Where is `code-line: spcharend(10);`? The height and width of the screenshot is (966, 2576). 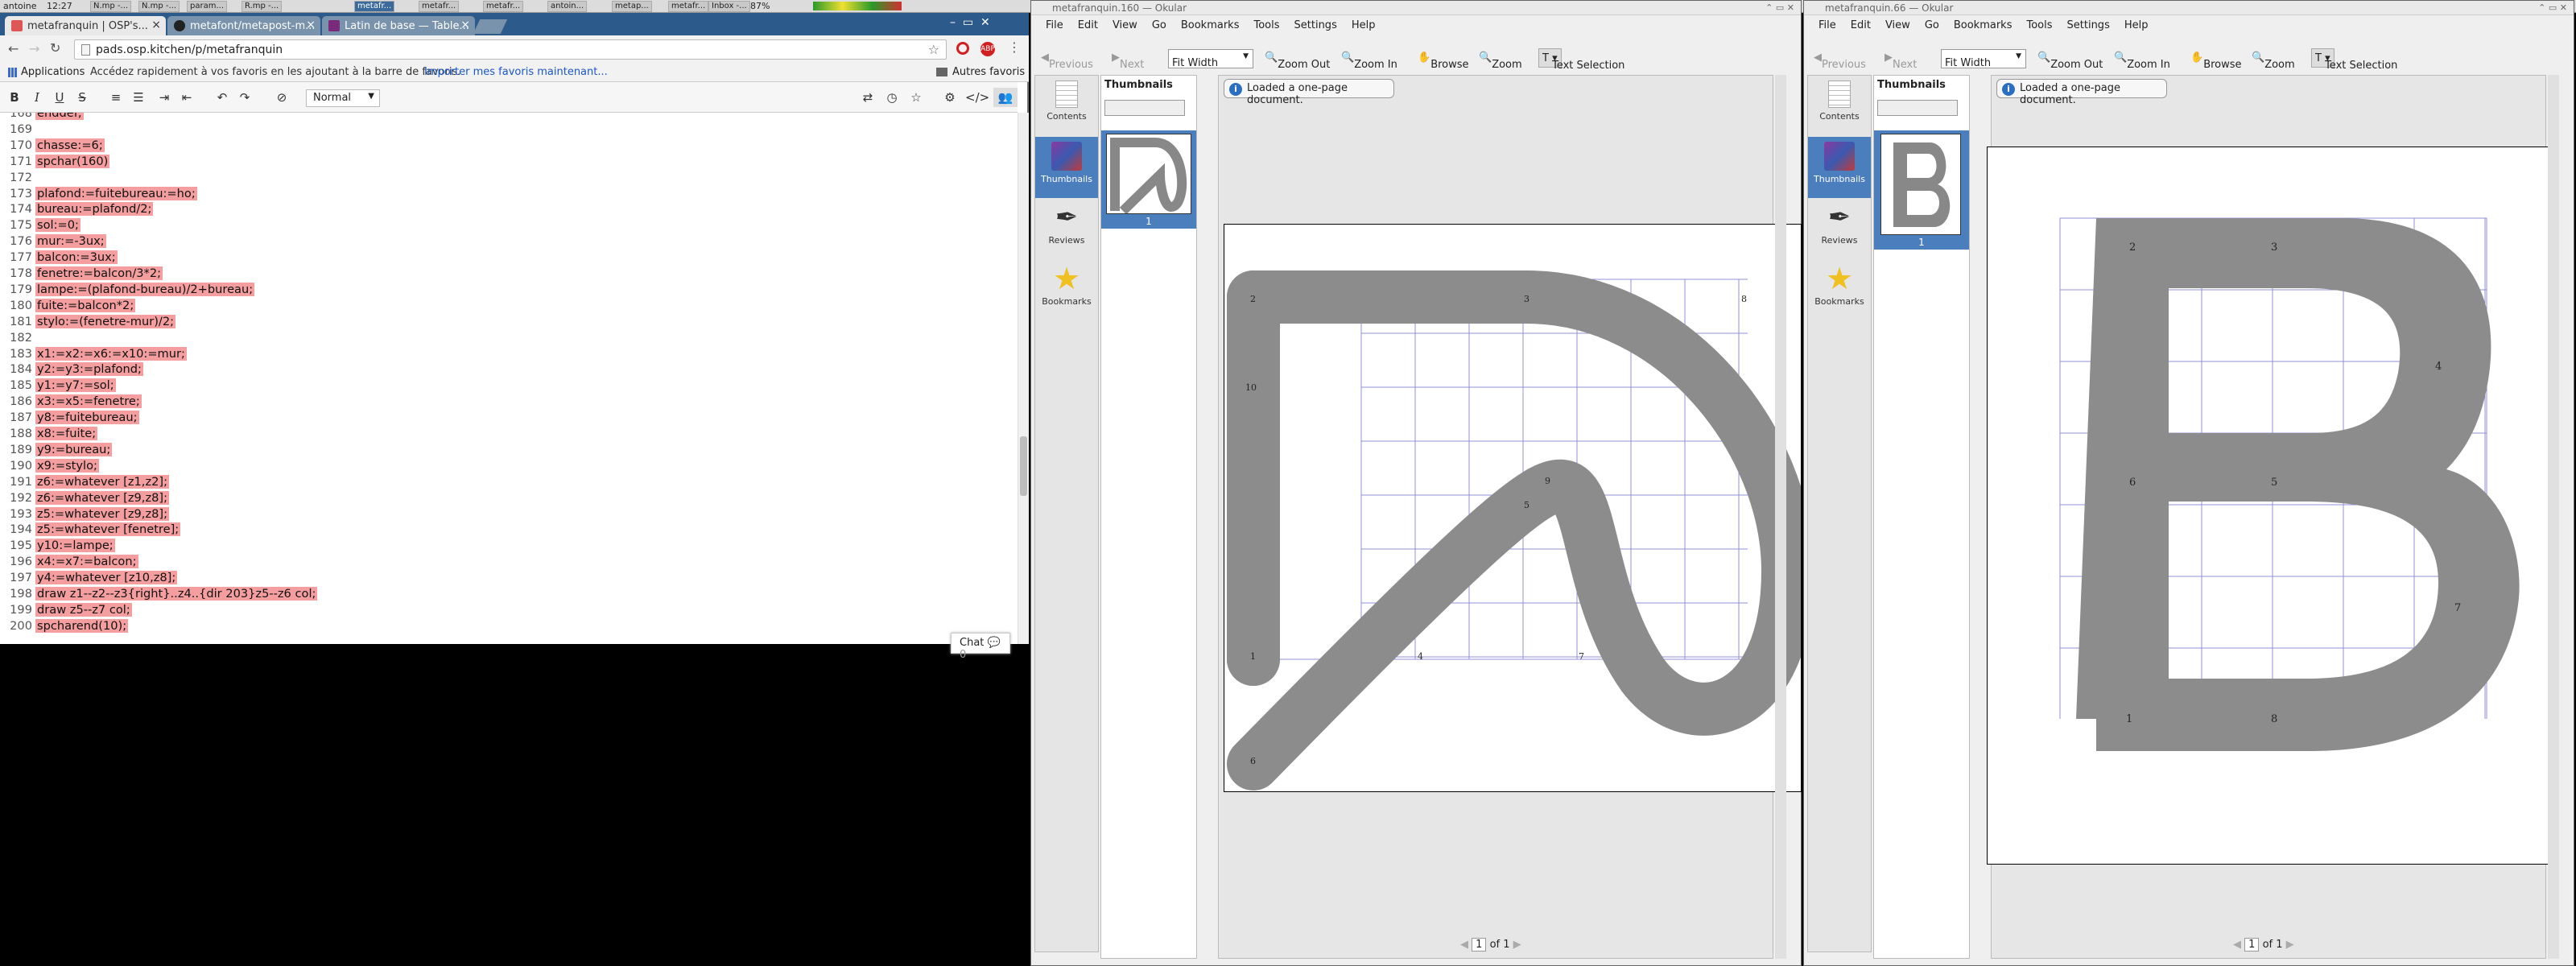 code-line: spcharend(10); is located at coordinates (82, 625).